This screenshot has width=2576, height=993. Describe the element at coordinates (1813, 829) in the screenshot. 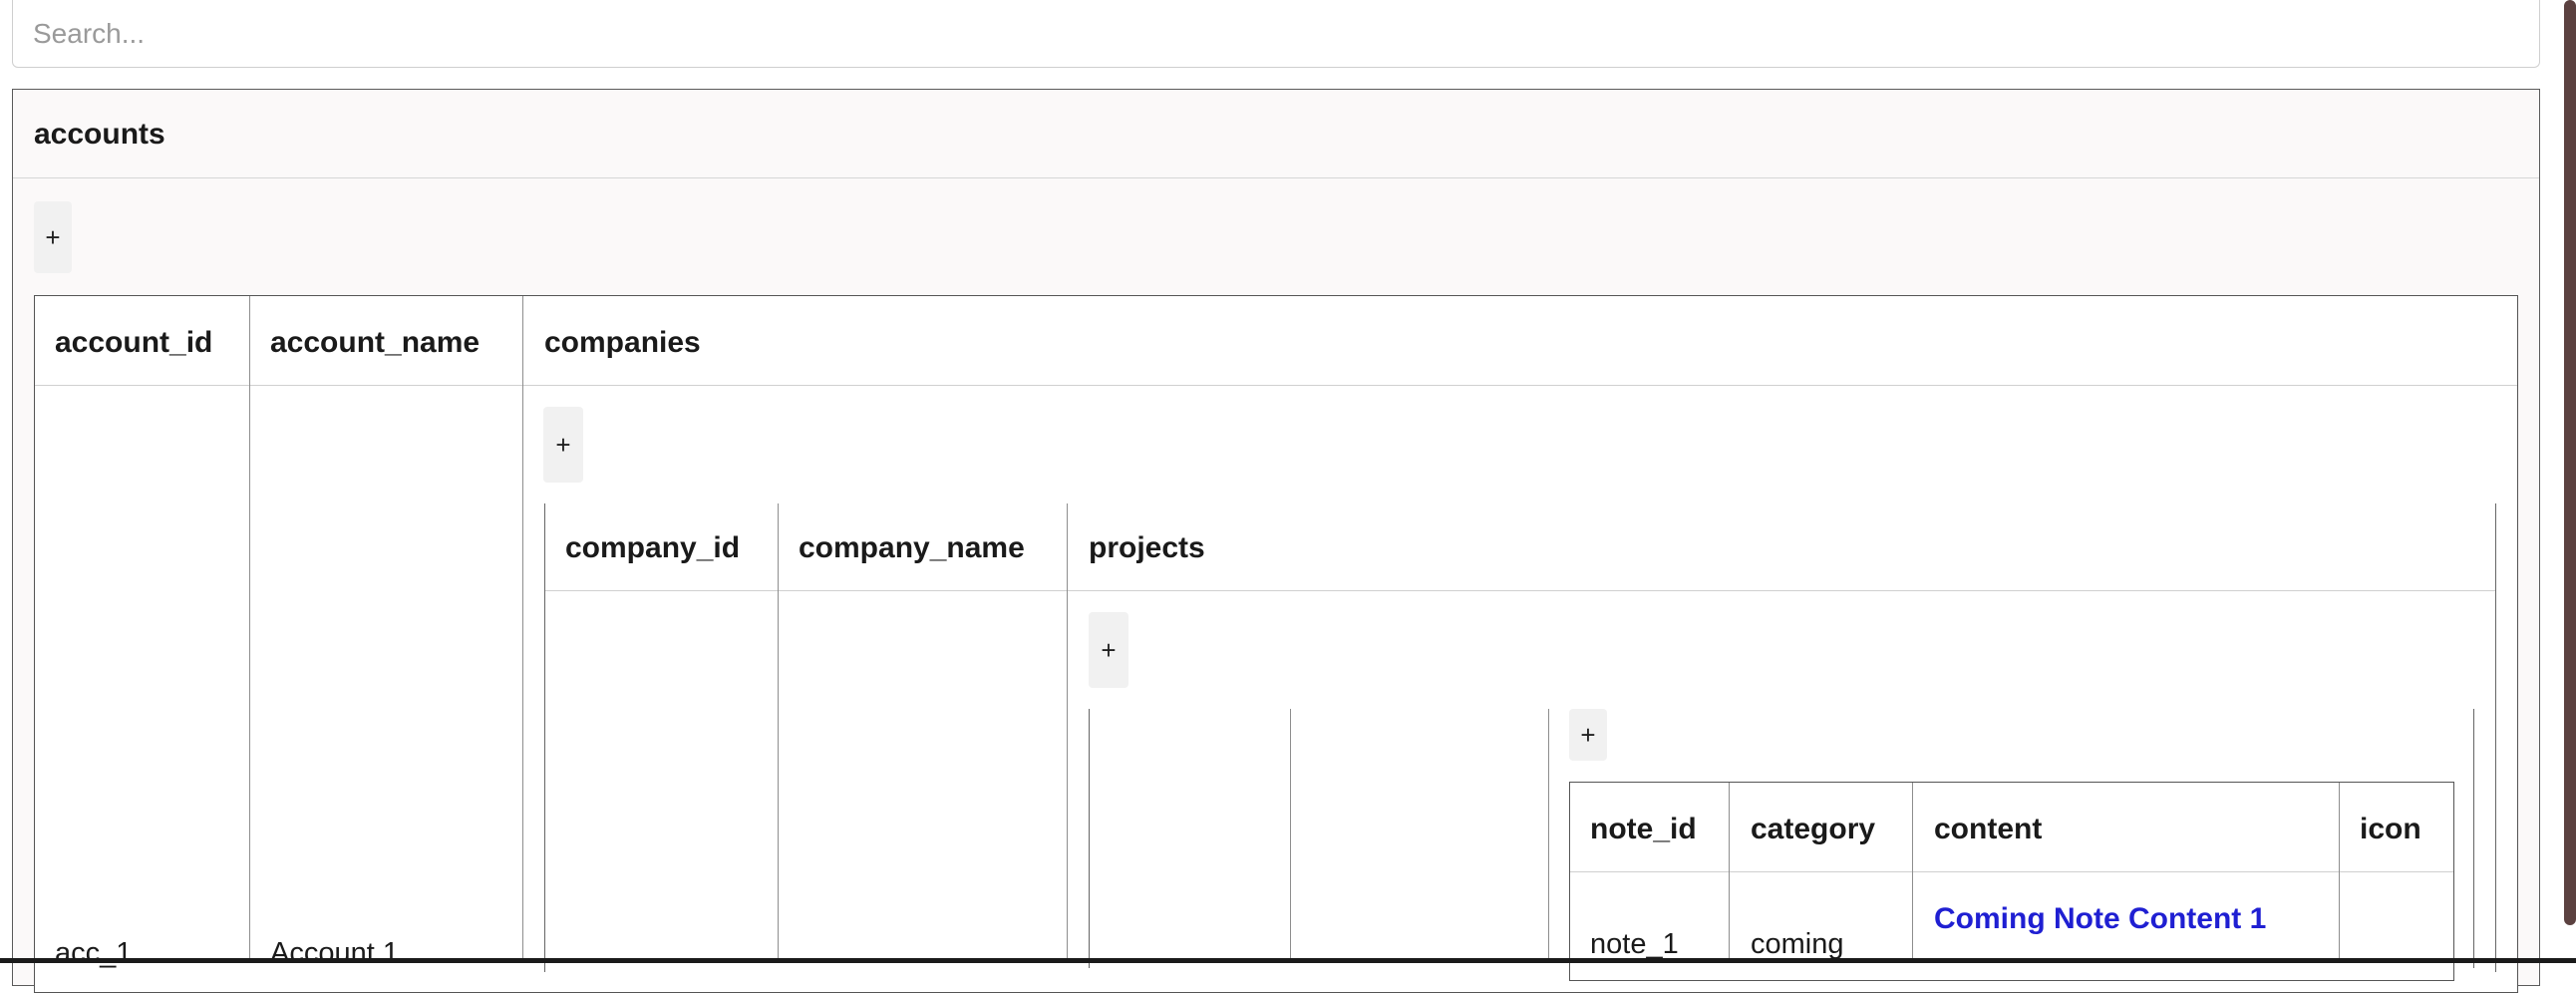

I see `header-category: category` at that location.